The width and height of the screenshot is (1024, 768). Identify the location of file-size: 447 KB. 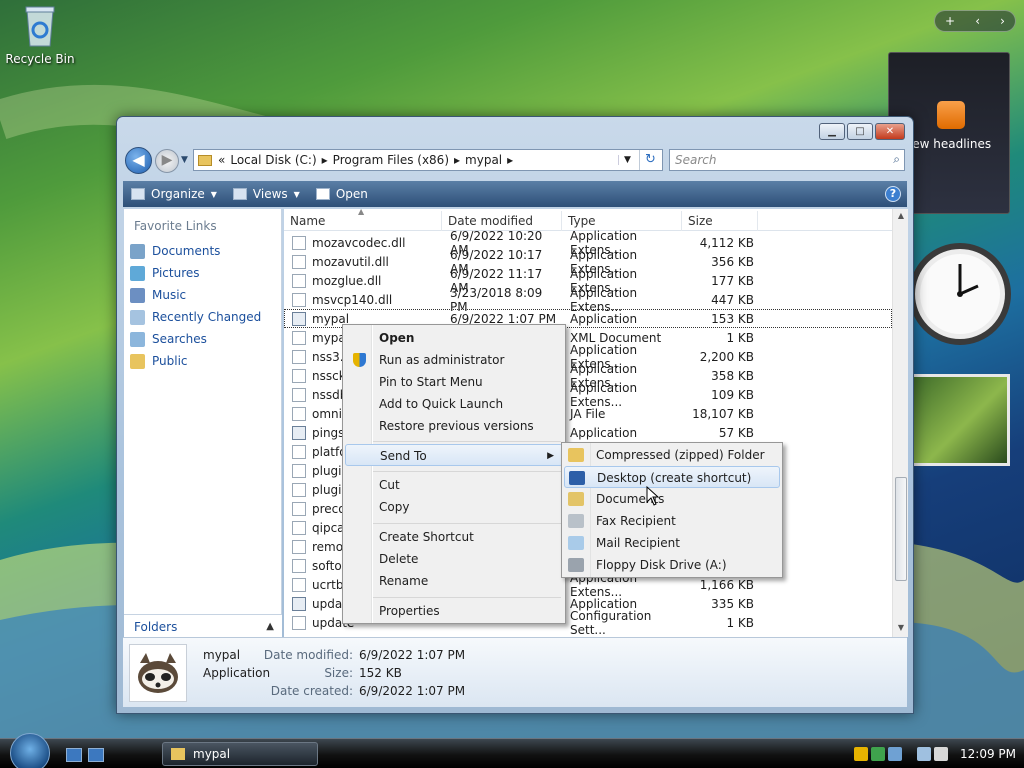
(732, 299).